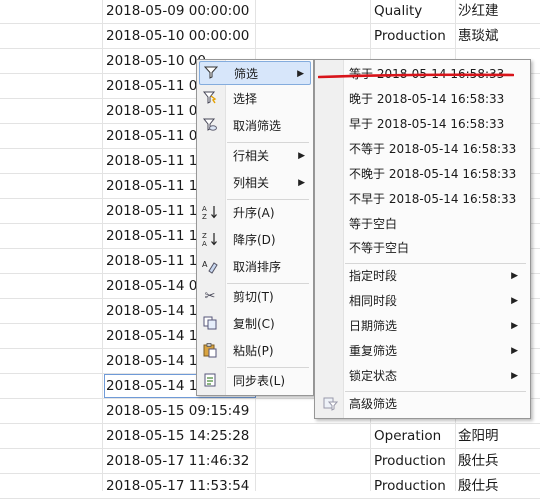  What do you see at coordinates (255, 240) in the screenshot?
I see `menu-item-sort-descending: ZA 降序(D)` at bounding box center [255, 240].